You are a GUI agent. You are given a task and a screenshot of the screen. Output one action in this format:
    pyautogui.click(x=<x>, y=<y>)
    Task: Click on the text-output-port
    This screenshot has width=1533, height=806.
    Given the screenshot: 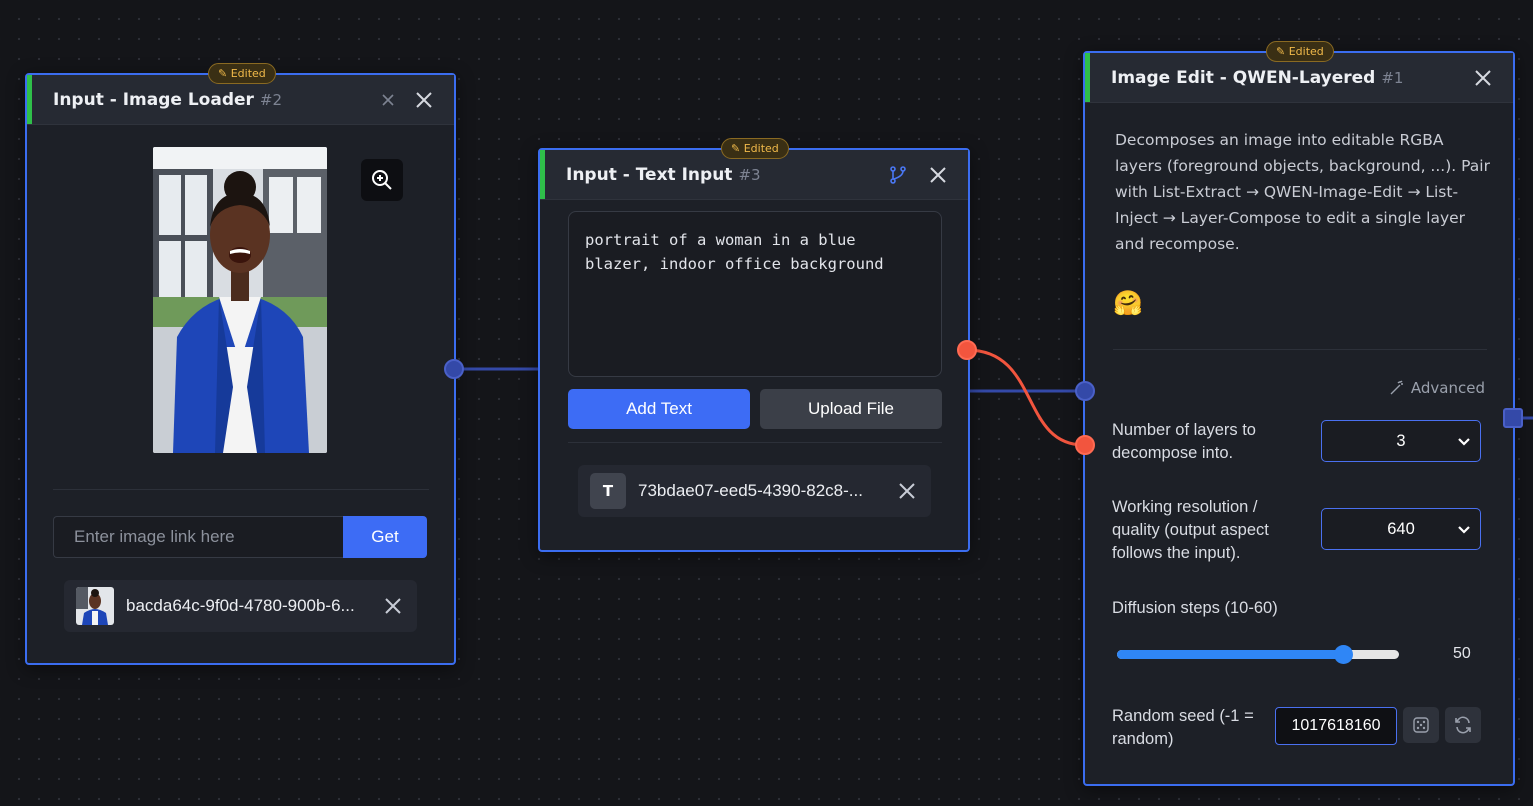 What is the action you would take?
    pyautogui.click(x=967, y=350)
    